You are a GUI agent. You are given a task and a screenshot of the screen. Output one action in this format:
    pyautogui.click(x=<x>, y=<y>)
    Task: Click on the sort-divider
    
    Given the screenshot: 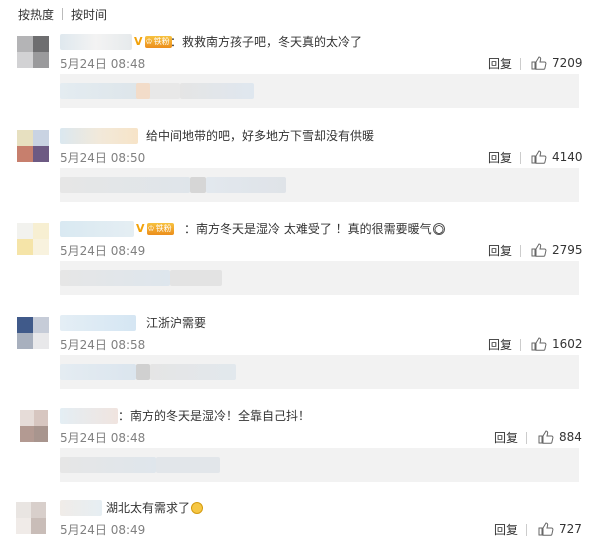 What is the action you would take?
    pyautogui.click(x=63, y=14)
    